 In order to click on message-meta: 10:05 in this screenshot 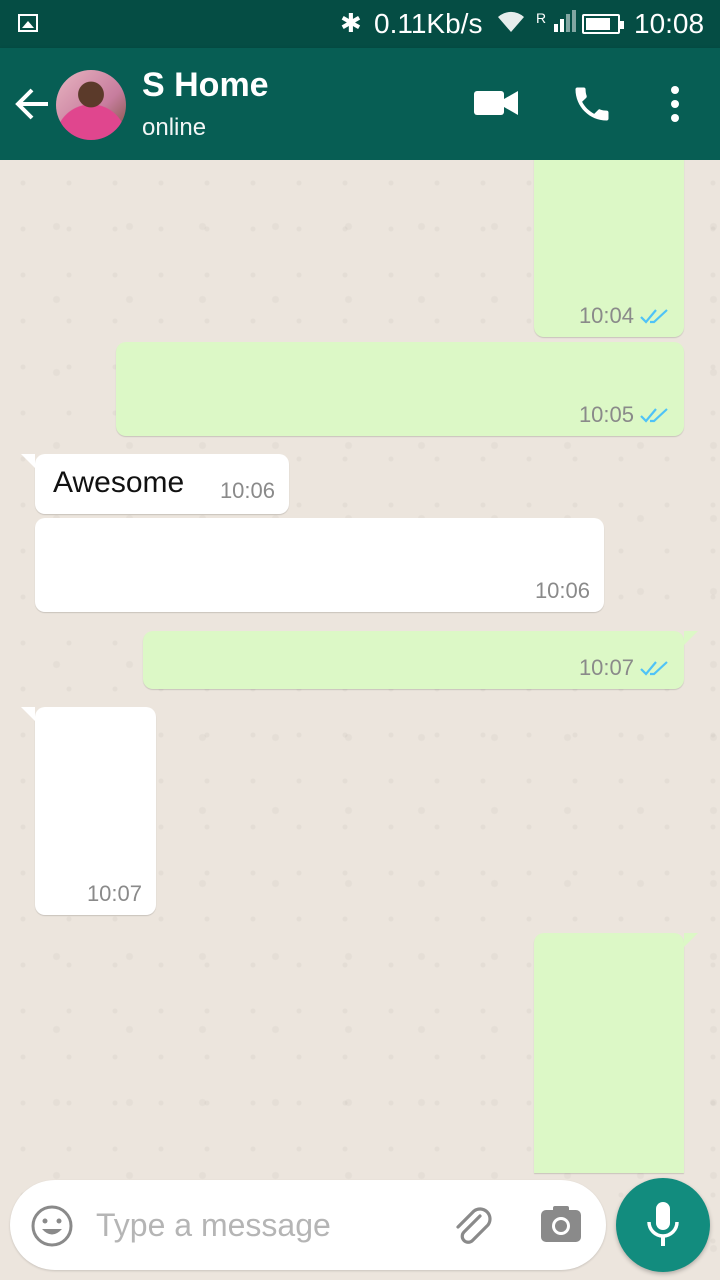, I will do `click(624, 415)`.